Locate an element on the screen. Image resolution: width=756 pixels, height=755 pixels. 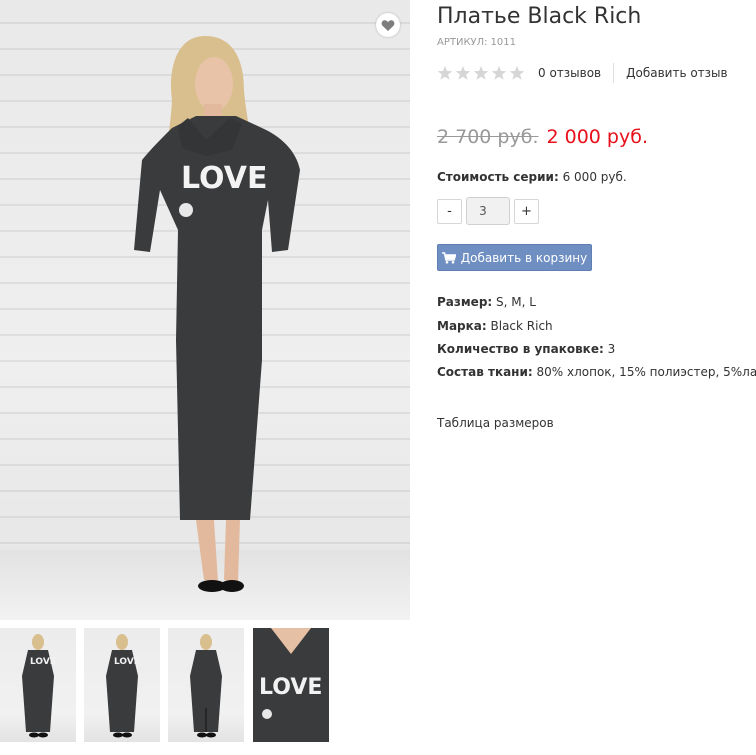
series-cost-label: Стоимость серии: is located at coordinates (498, 177).